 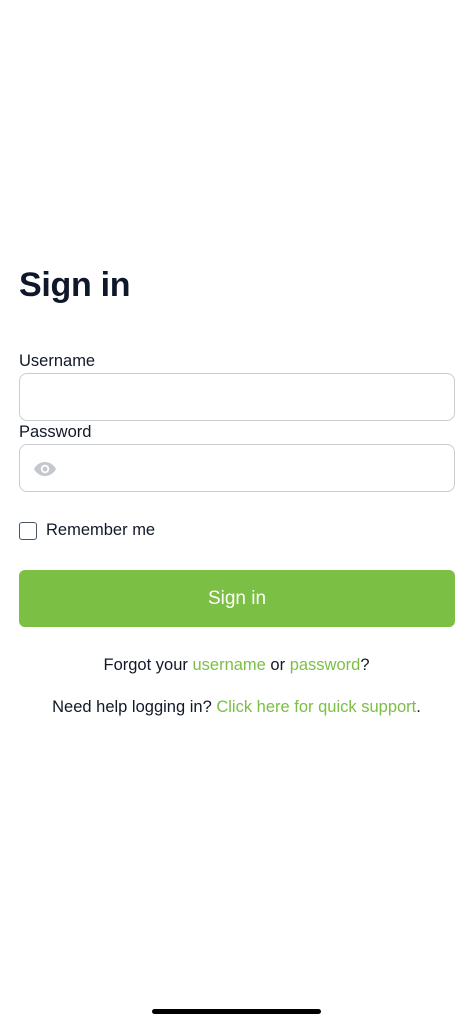 I want to click on forgot-password-link: password, so click(x=325, y=665).